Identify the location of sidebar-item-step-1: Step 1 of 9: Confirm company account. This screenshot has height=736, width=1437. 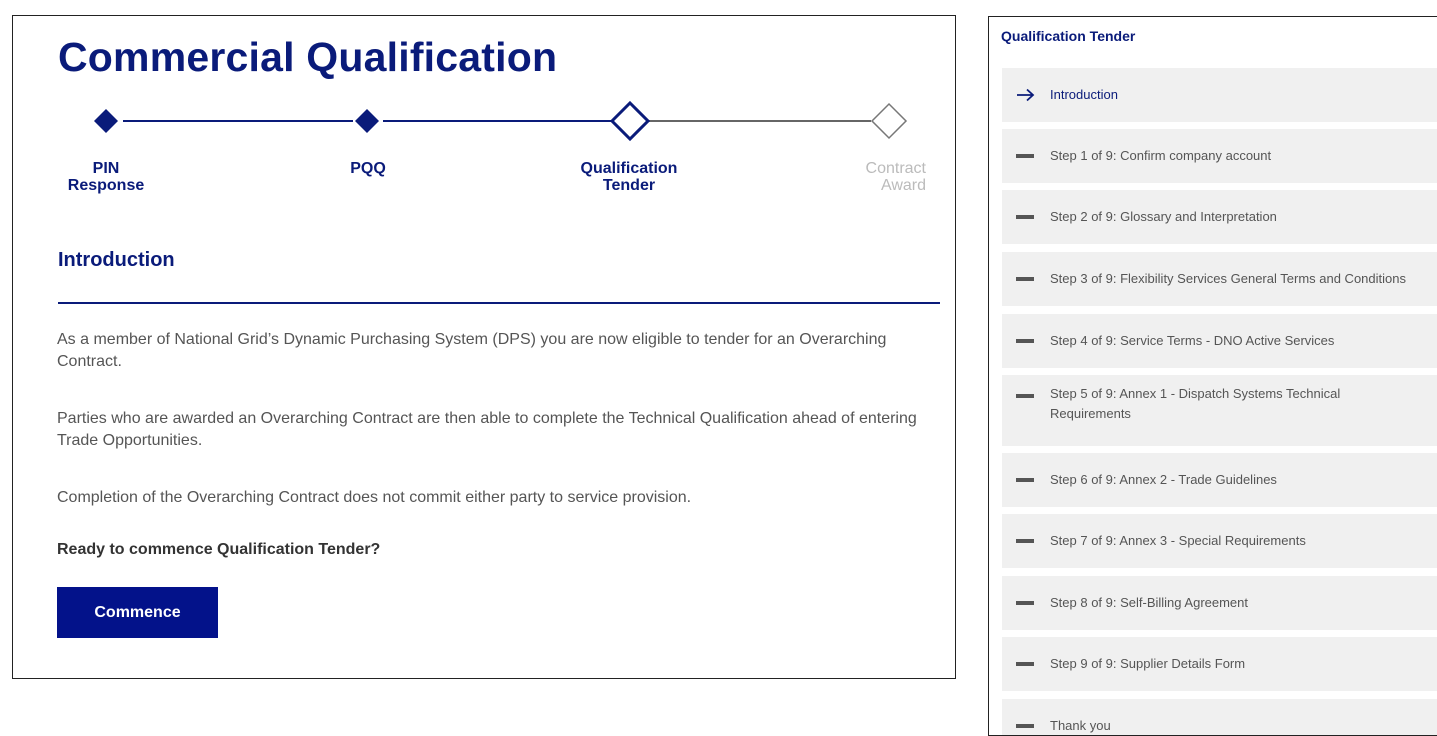
(1219, 156).